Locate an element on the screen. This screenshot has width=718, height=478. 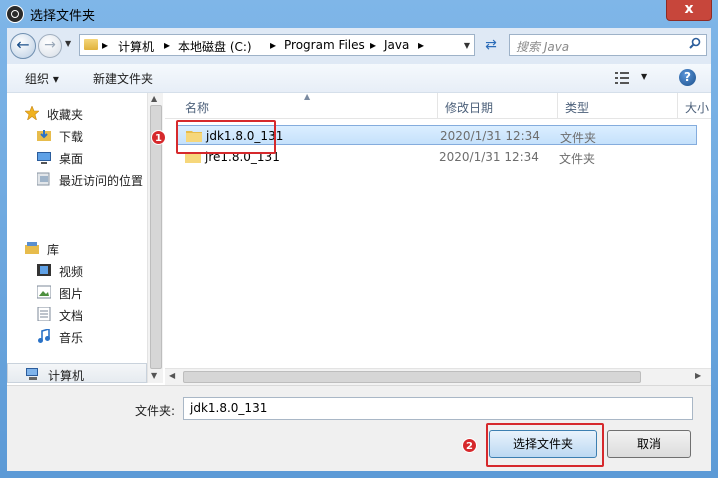
column-modified: 修改日期 is located at coordinates (469, 107).